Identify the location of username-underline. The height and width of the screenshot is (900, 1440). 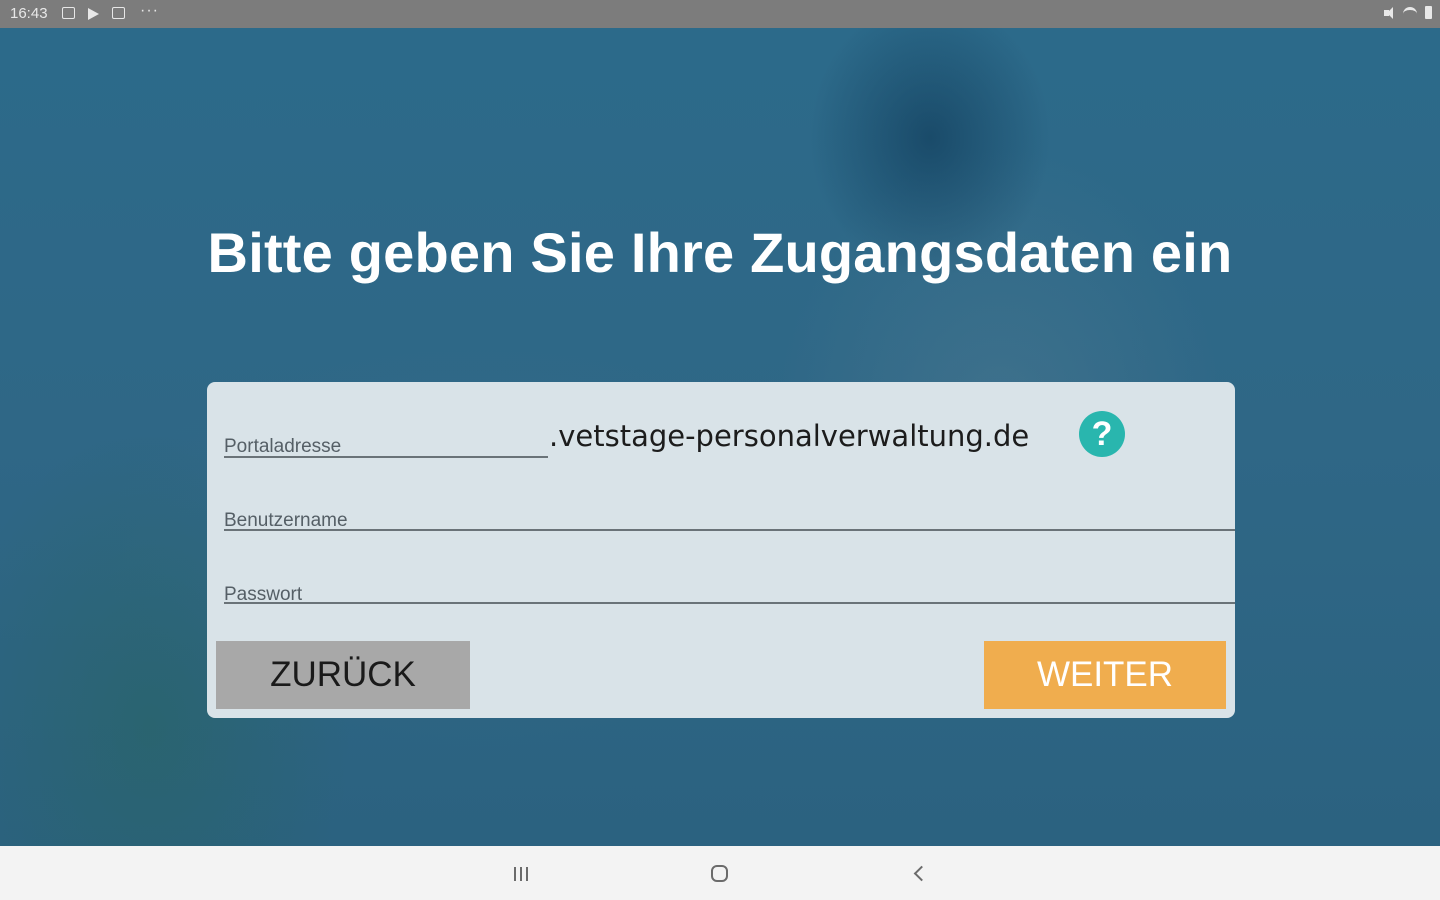
(729, 530).